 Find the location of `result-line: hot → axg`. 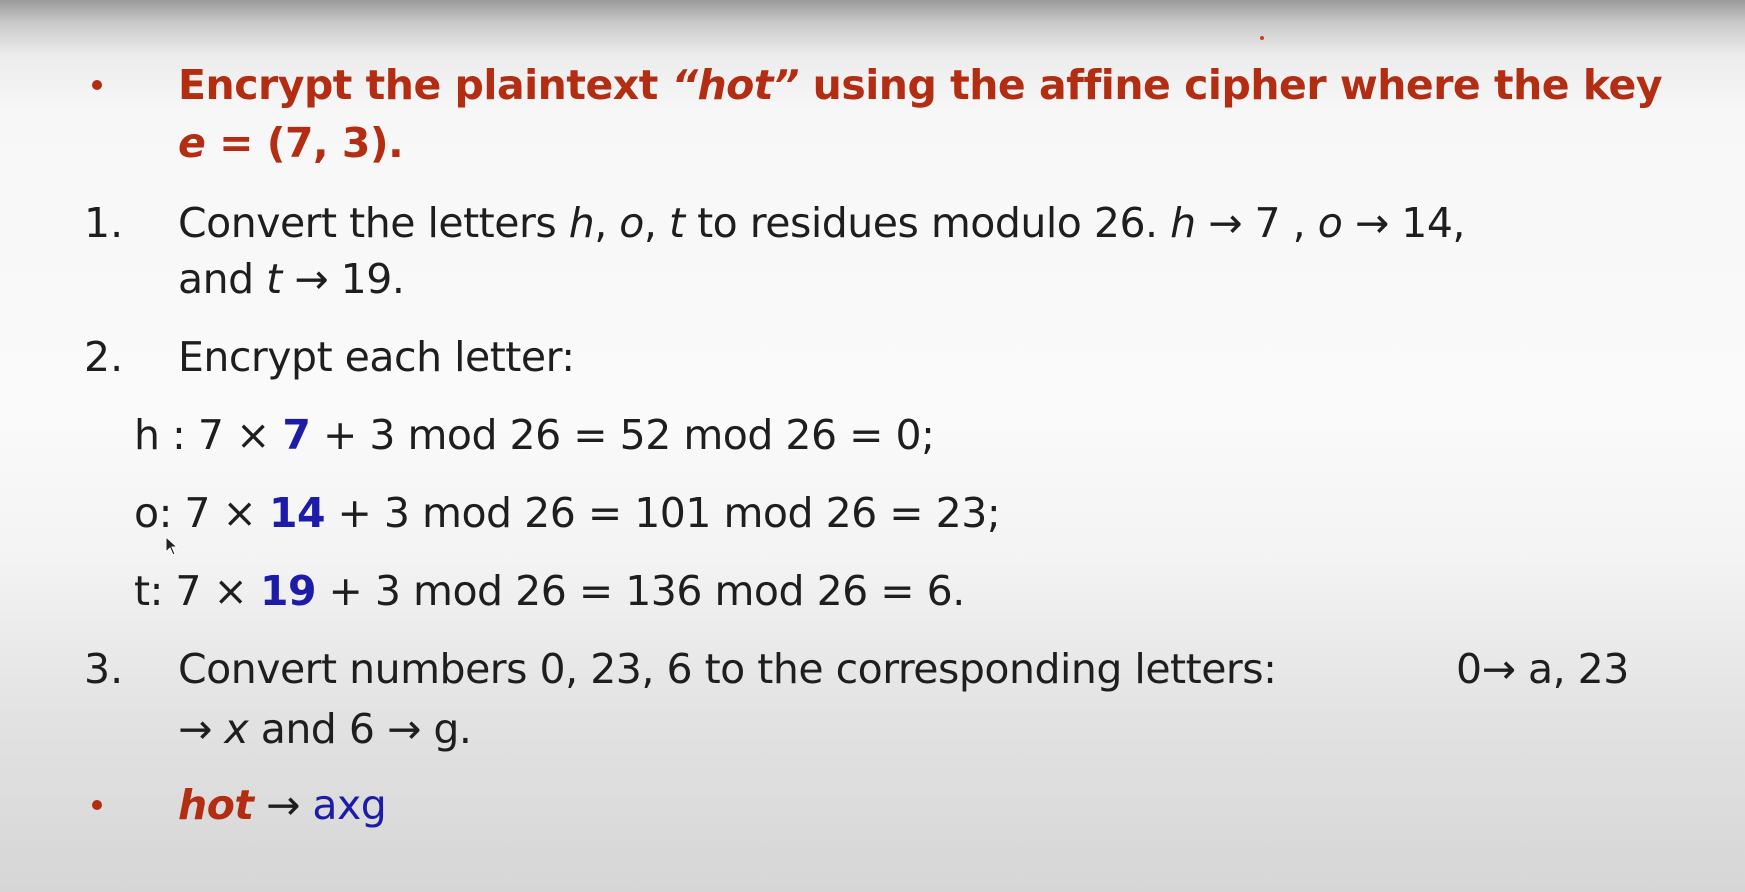

result-line: hot → axg is located at coordinates (282, 805).